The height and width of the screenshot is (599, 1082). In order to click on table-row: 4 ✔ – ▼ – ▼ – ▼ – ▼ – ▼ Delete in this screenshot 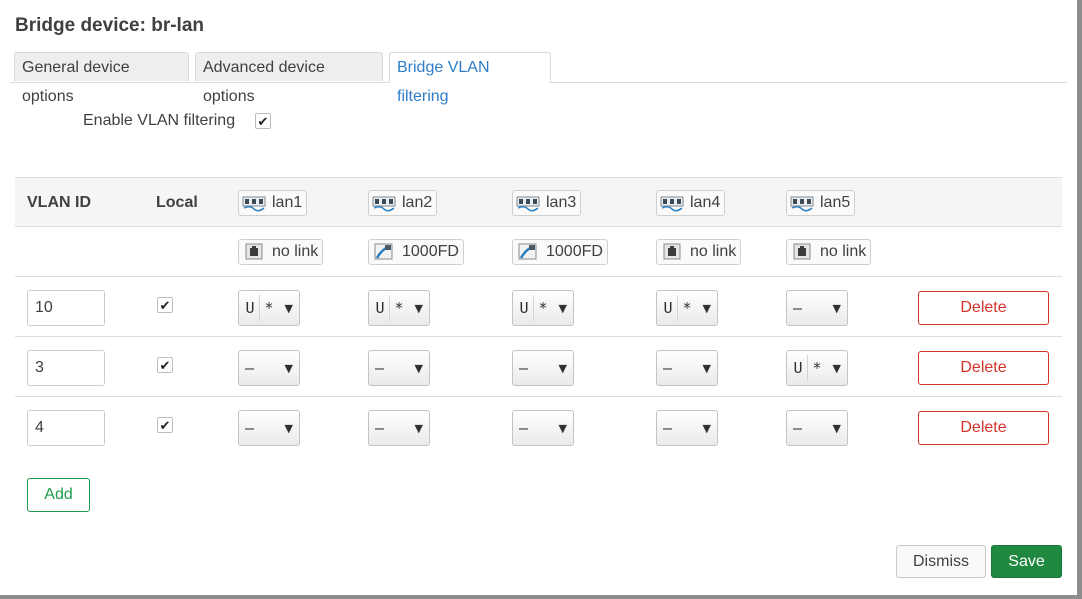, I will do `click(538, 426)`.